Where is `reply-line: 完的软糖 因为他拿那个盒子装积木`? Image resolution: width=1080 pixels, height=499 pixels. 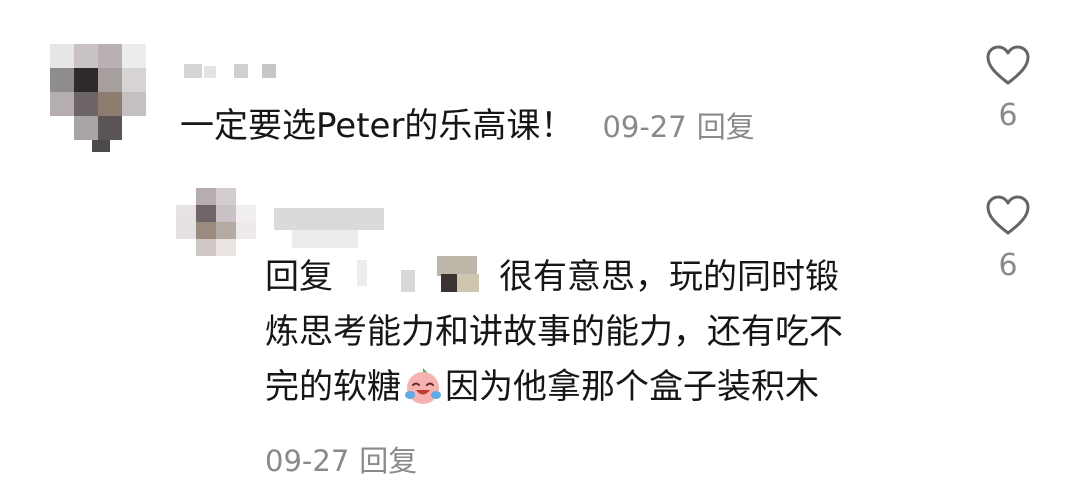
reply-line: 完的软糖 因为他拿那个盒子装积木 is located at coordinates (605, 387).